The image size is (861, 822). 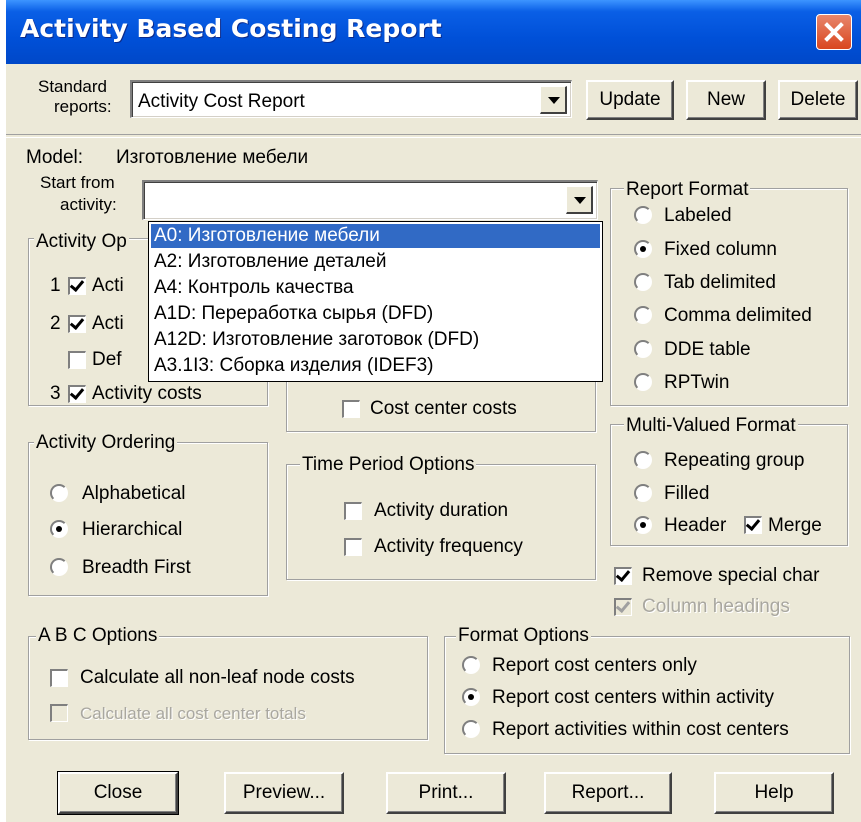 What do you see at coordinates (136, 567) in the screenshot?
I see `ordering-label-breadth-first: Breadth First` at bounding box center [136, 567].